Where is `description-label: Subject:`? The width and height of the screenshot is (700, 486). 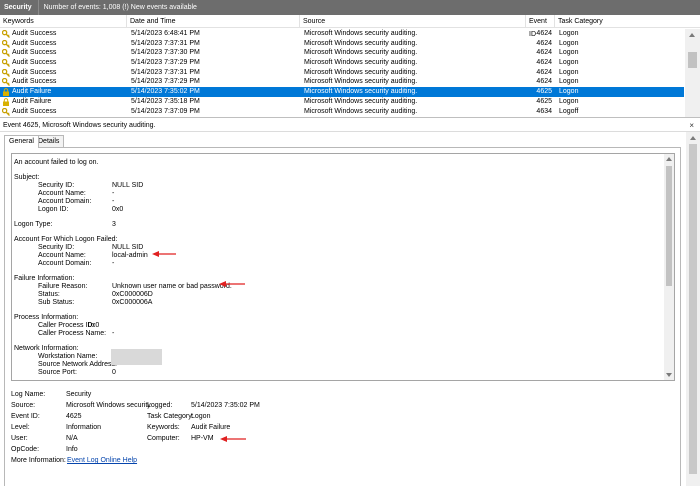 description-label: Subject: is located at coordinates (27, 177).